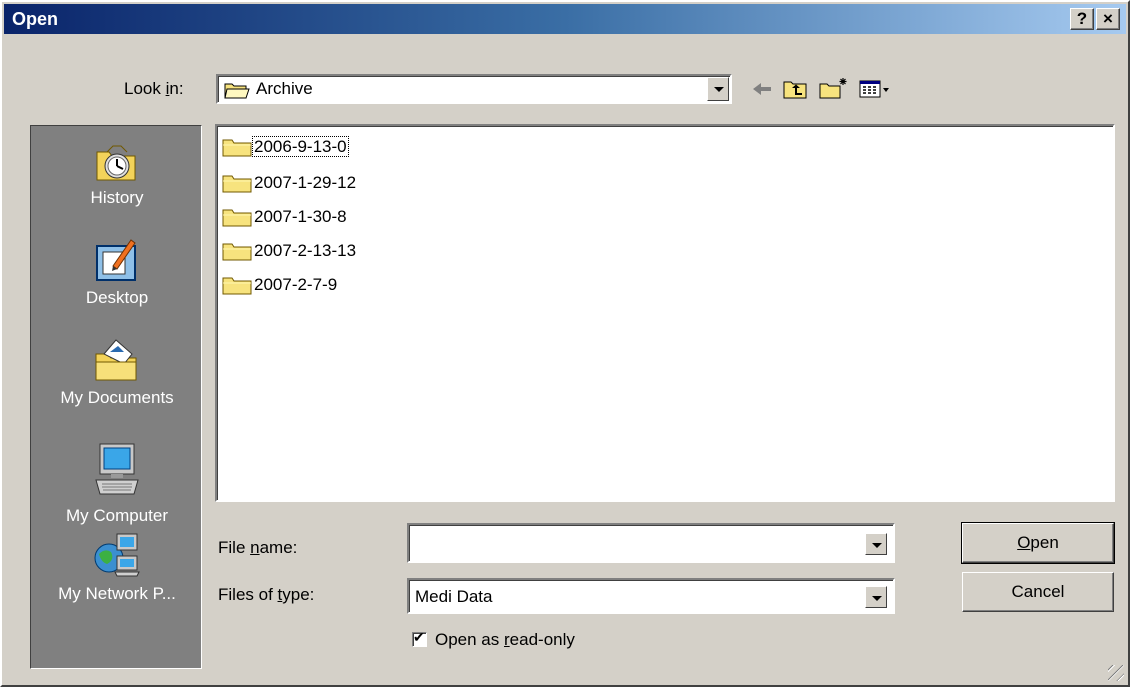 This screenshot has width=1130, height=687. What do you see at coordinates (117, 197) in the screenshot?
I see `place-label: History` at bounding box center [117, 197].